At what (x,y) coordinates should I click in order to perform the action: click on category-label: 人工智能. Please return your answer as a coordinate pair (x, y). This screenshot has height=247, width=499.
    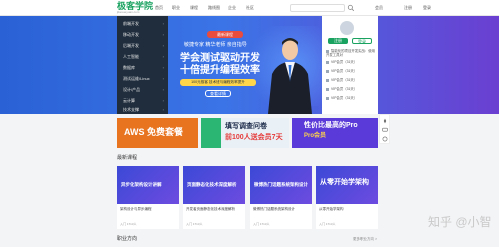
    Looking at the image, I should click on (131, 56).